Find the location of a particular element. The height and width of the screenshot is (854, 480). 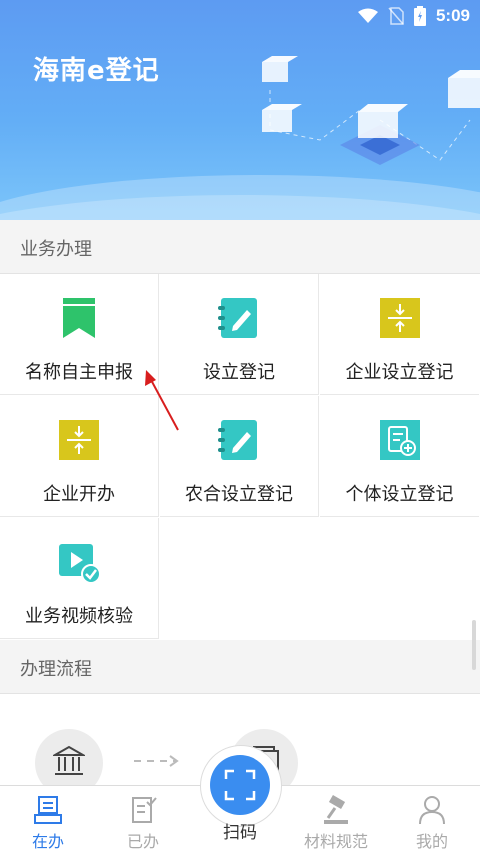

bank-icon is located at coordinates (69, 760).